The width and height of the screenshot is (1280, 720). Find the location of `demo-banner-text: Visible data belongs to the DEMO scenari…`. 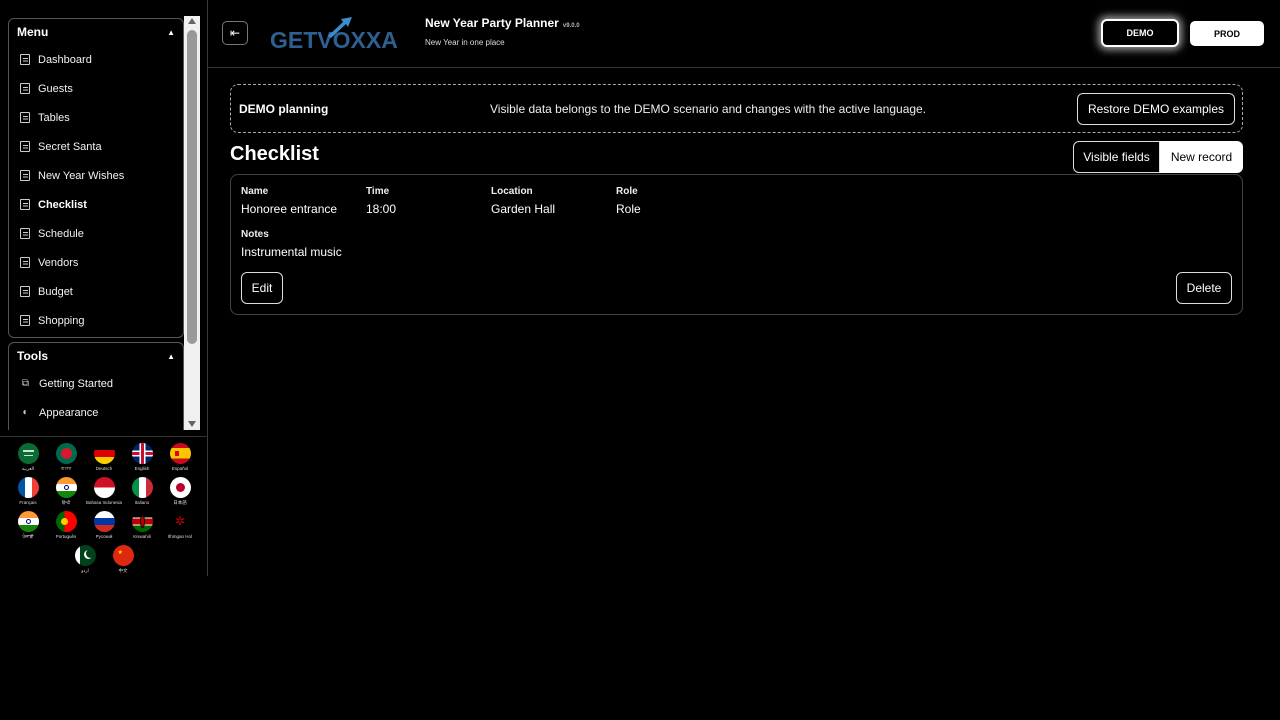

demo-banner-text: Visible data belongs to the DEMO scenari… is located at coordinates (708, 109).